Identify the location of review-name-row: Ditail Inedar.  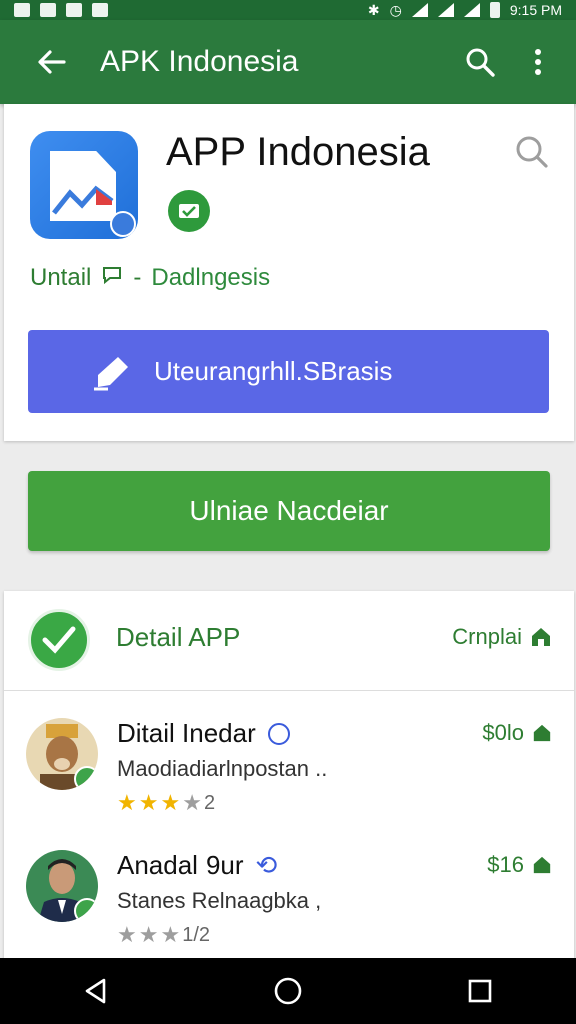
(203, 733).